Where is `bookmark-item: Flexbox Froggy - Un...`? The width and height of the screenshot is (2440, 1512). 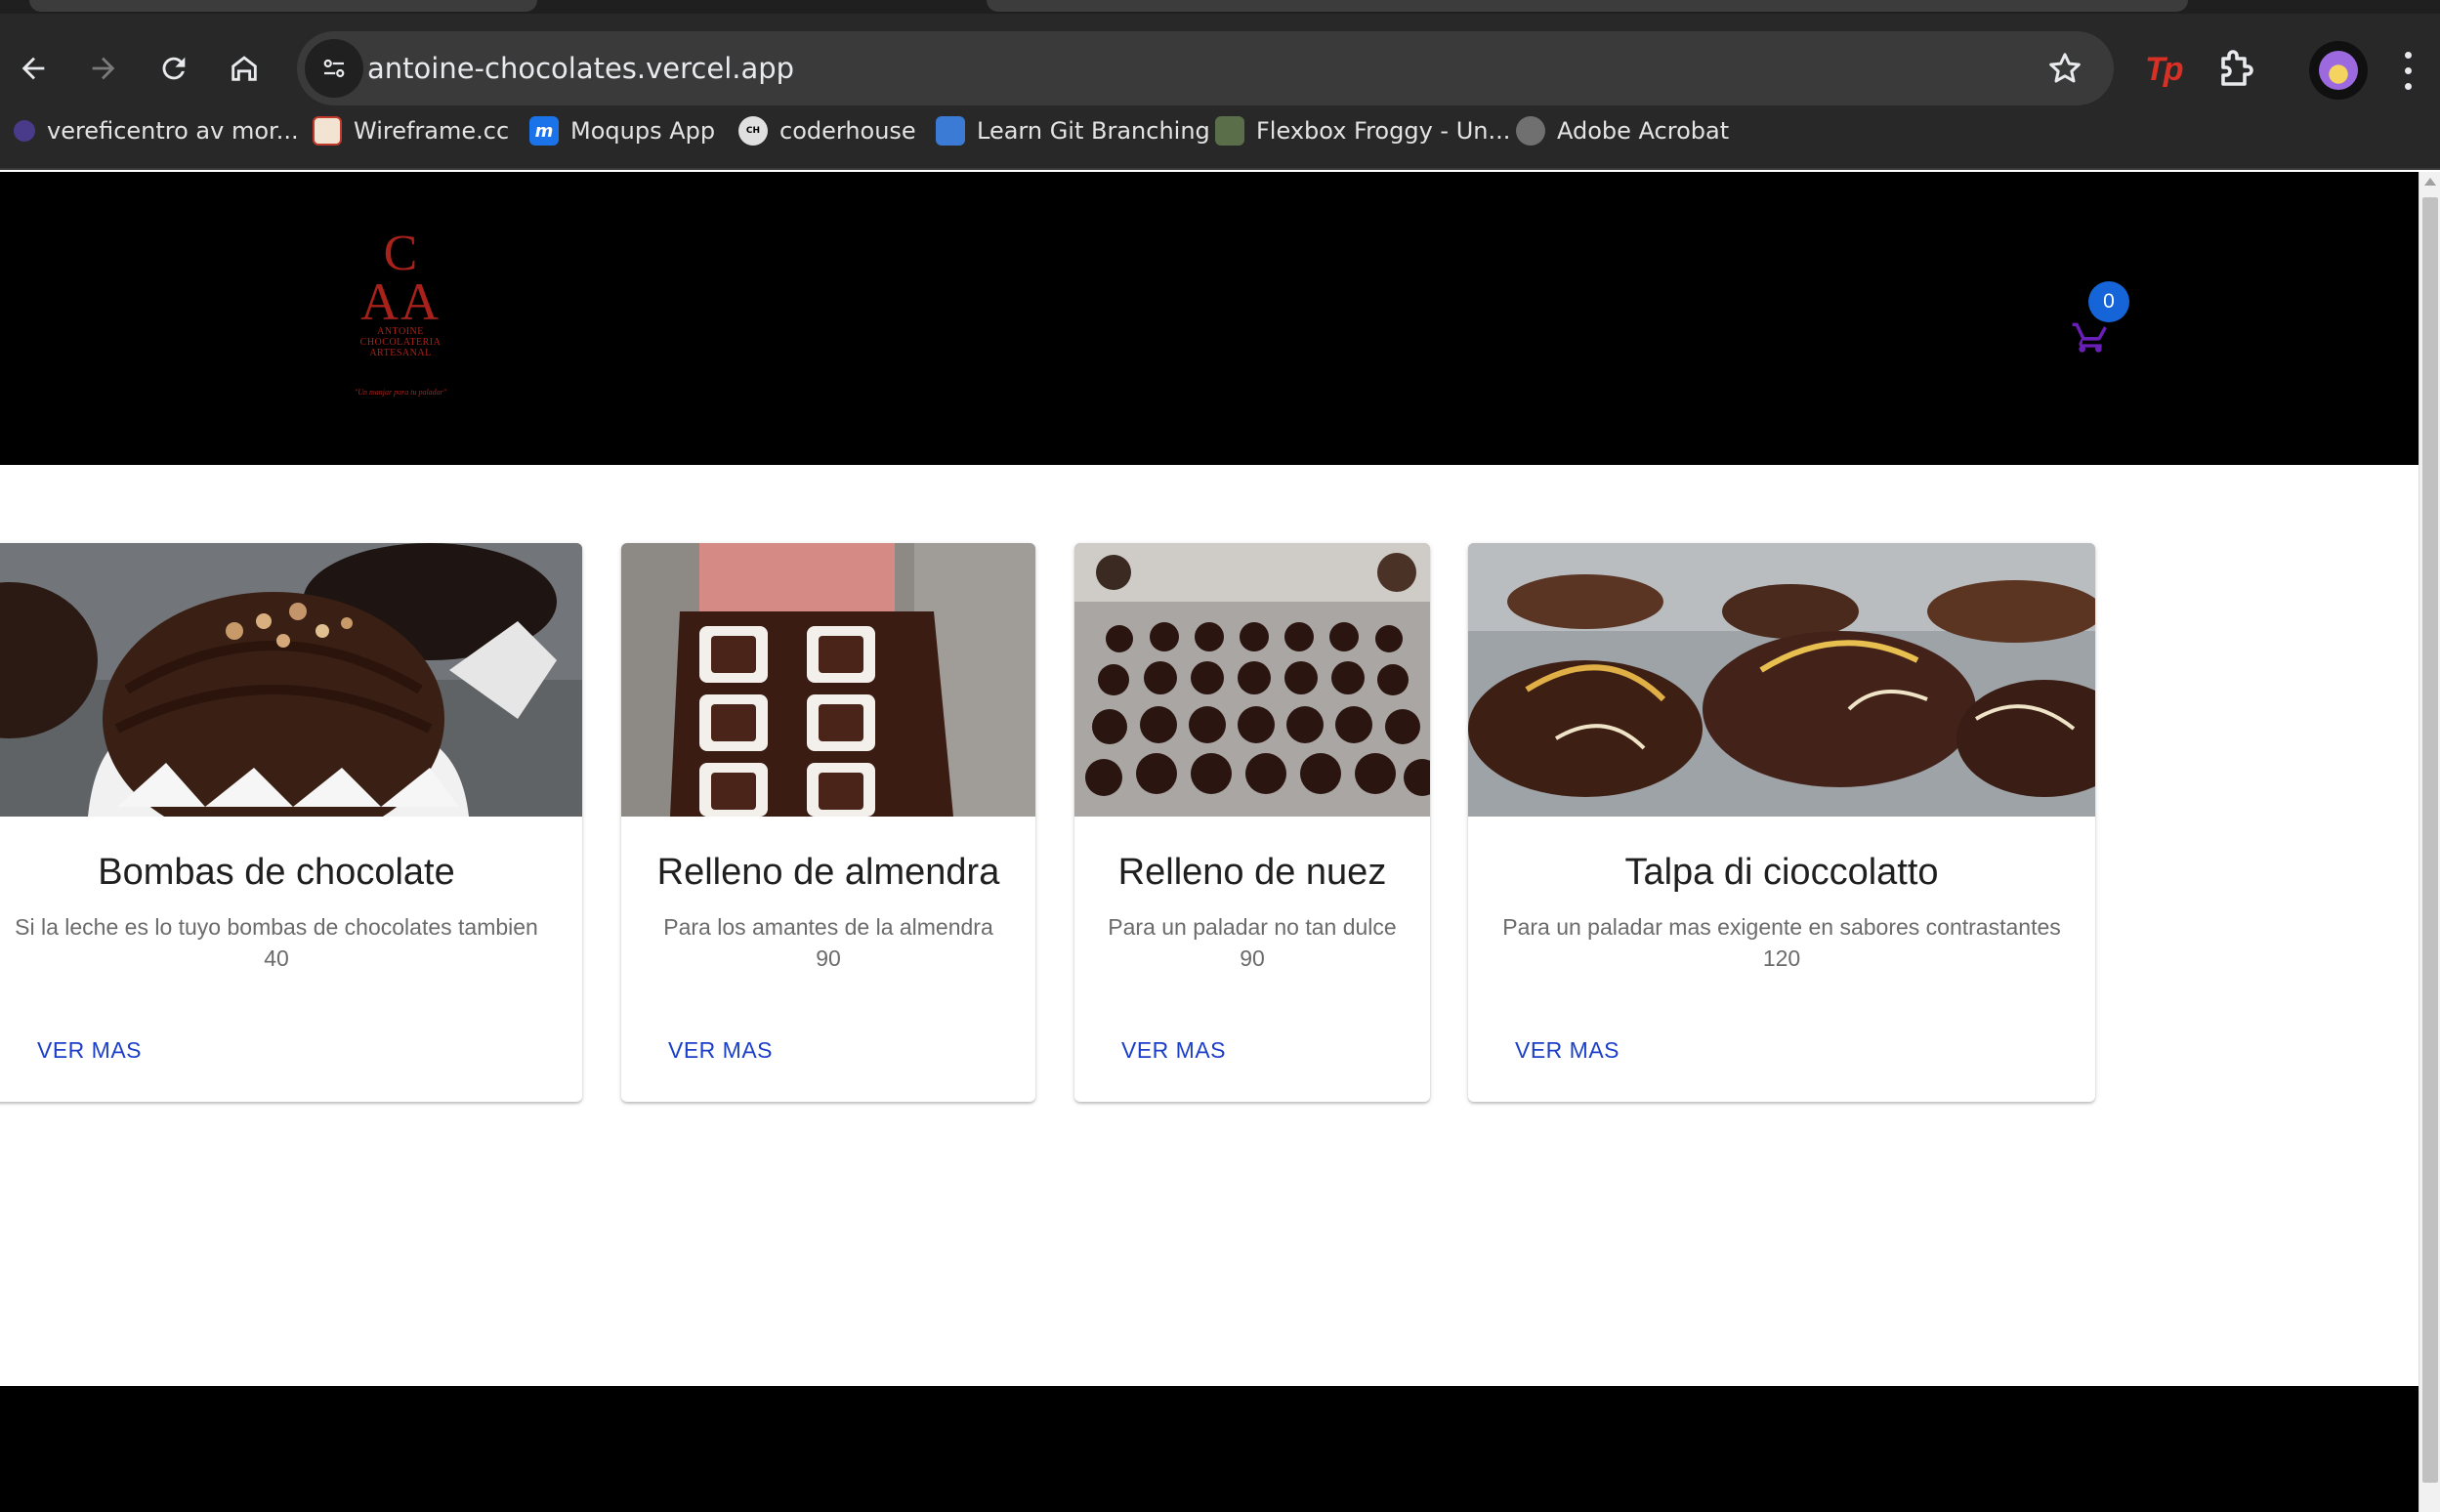 bookmark-item: Flexbox Froggy - Un... is located at coordinates (1362, 130).